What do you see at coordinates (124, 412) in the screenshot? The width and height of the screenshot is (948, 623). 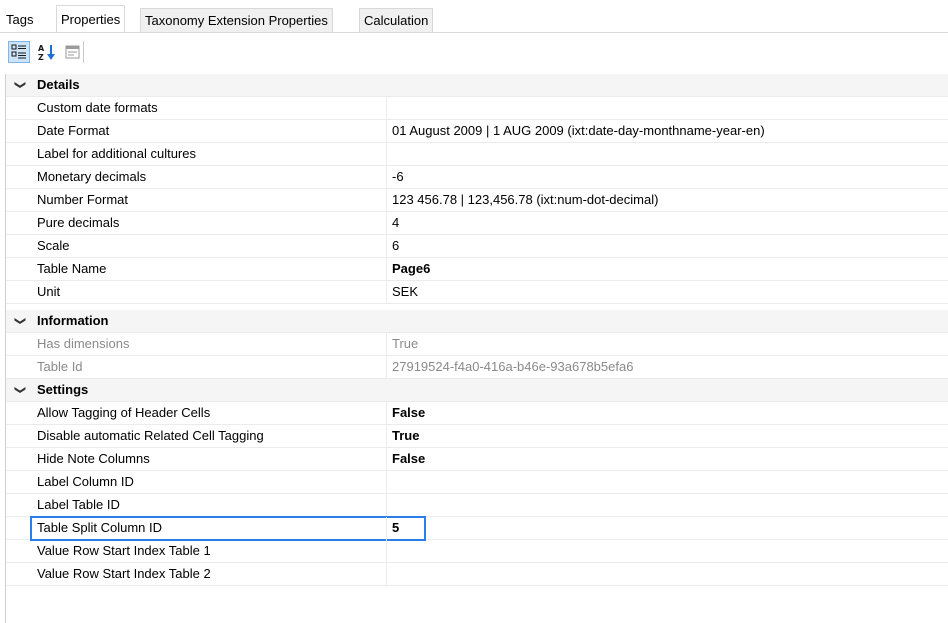 I see `property-name: Allow Tagging of Header Cells` at bounding box center [124, 412].